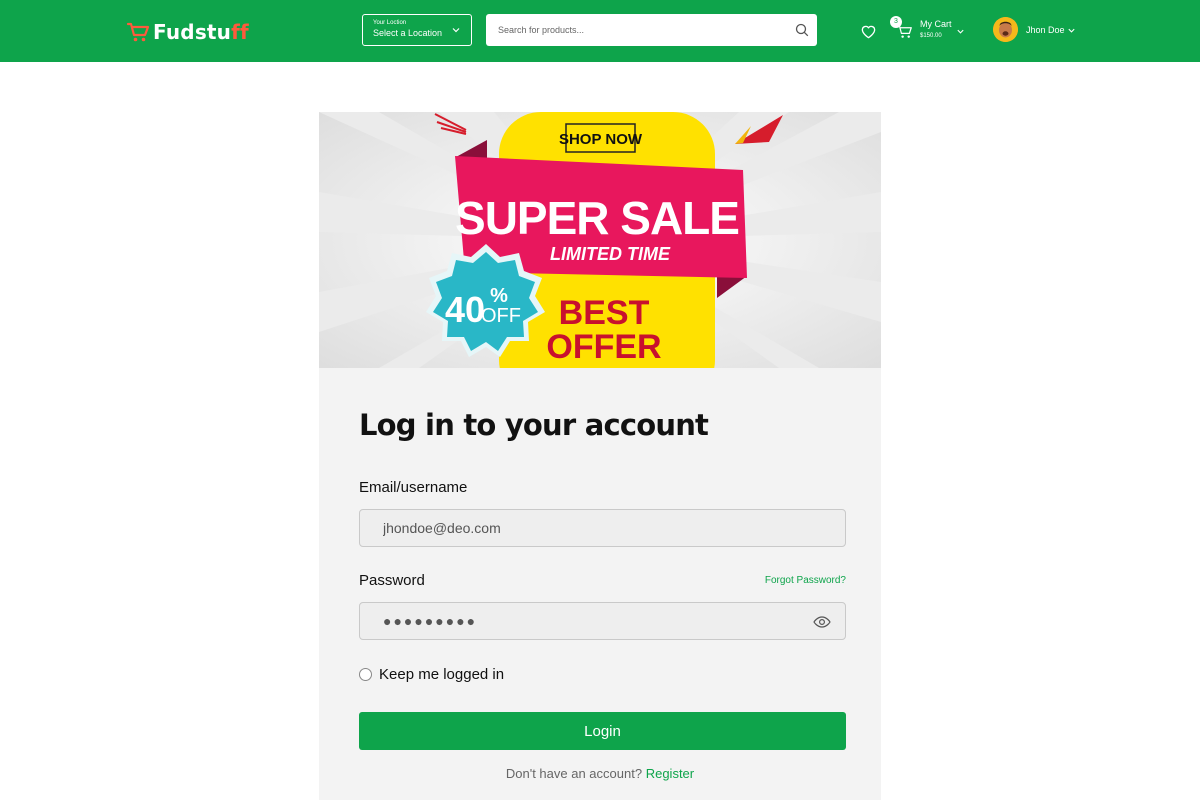  I want to click on limited-time-text: LIMITED TIME, so click(610, 254).